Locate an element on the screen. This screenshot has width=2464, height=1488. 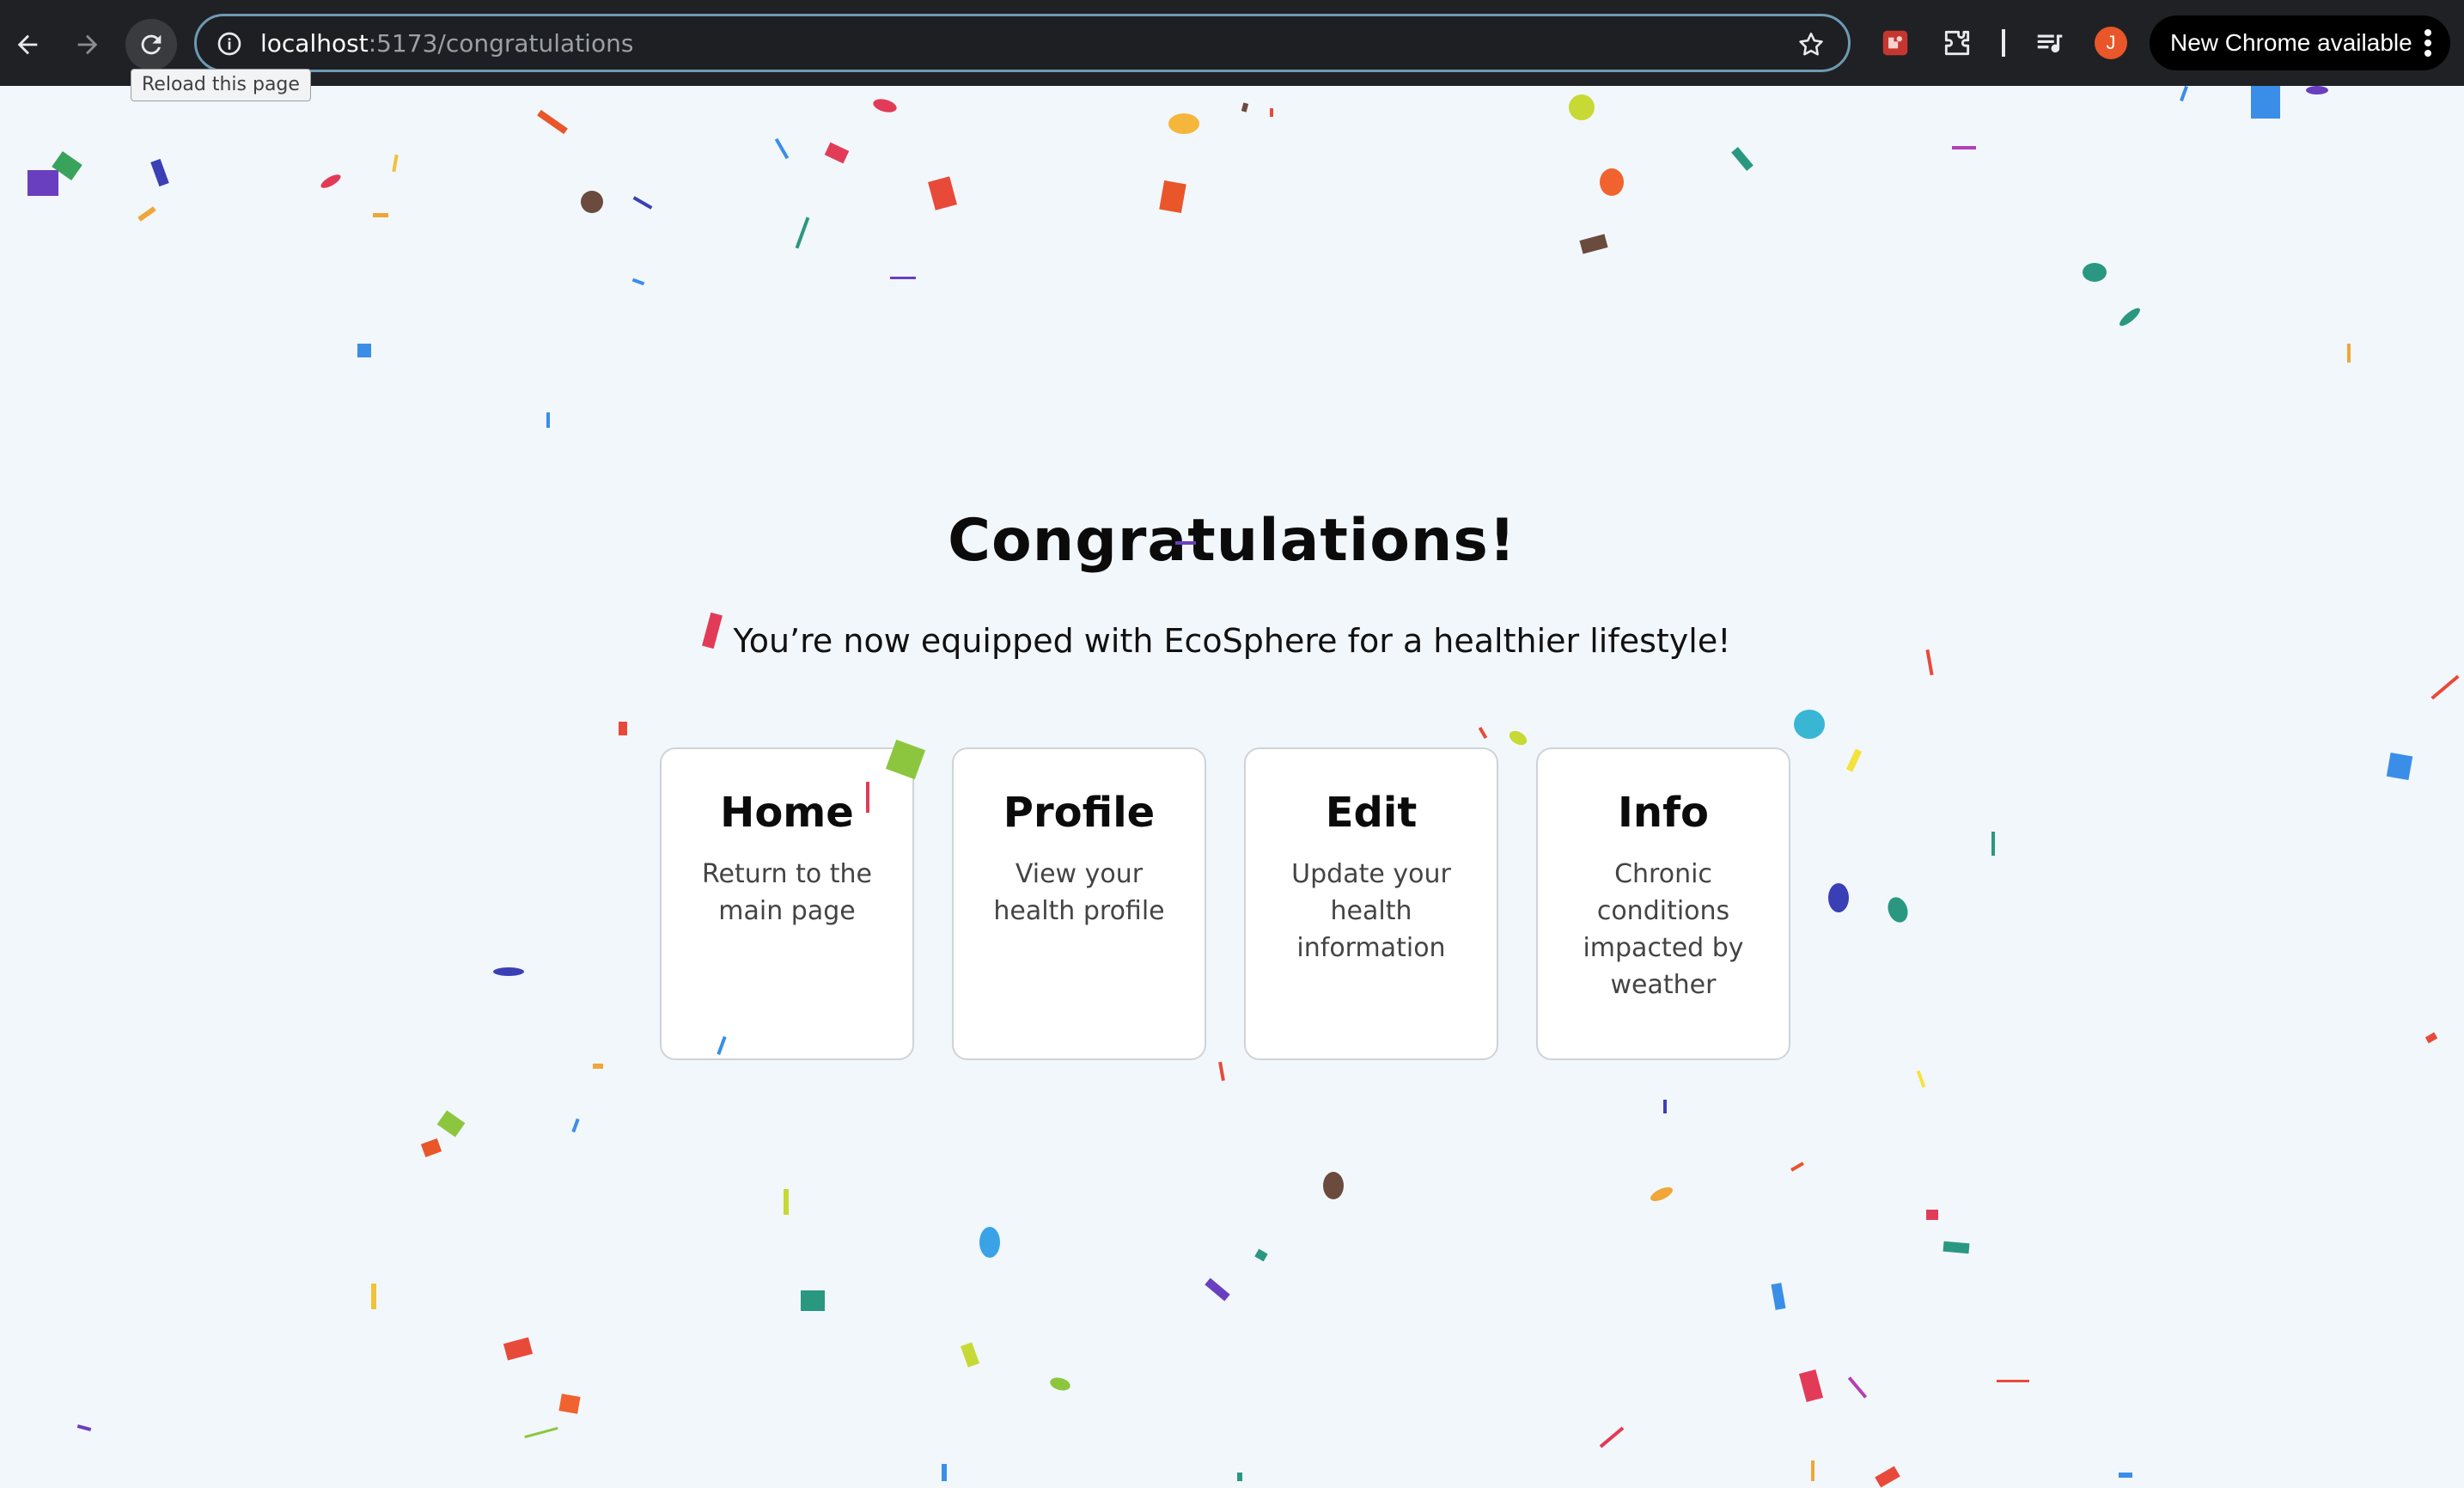
edit-card: Edit Update your health information is located at coordinates (1371, 903).